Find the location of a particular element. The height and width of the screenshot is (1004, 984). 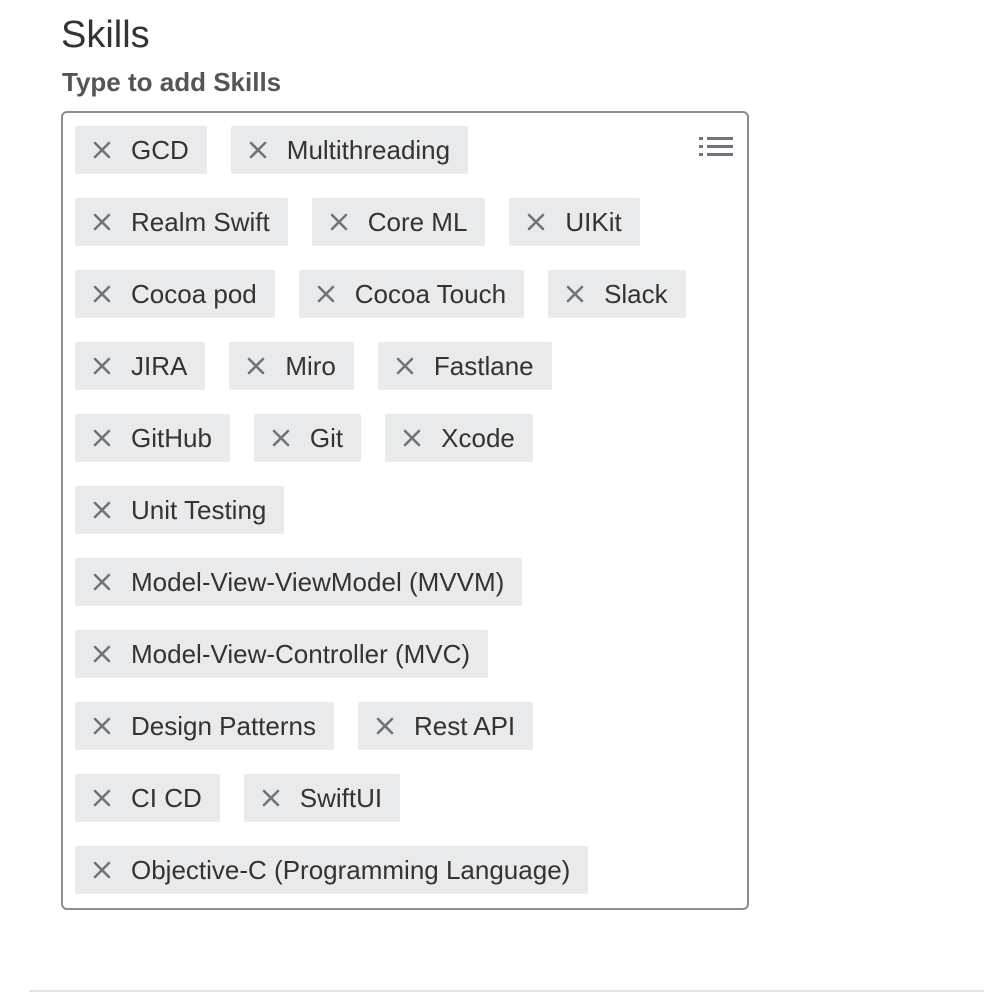

skill-chip-label: Slack is located at coordinates (636, 294).